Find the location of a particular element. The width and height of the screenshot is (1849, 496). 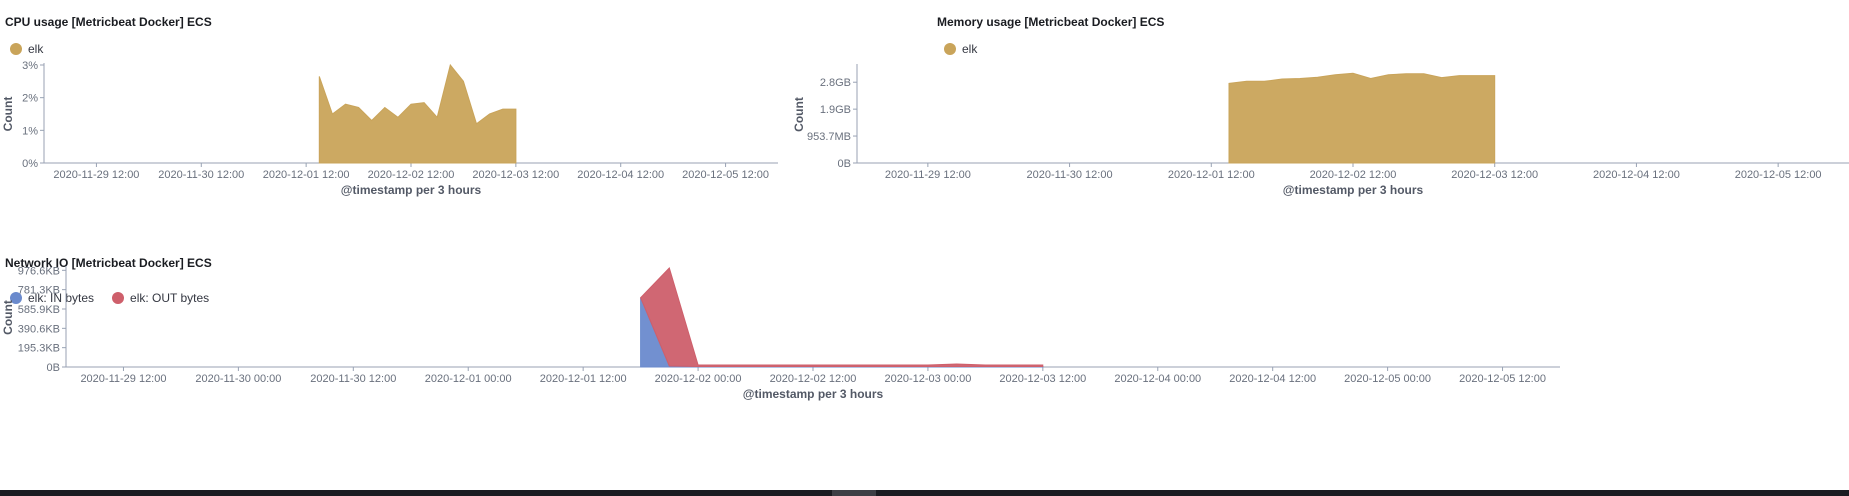

y-axis-title: Count is located at coordinates (8, 317).